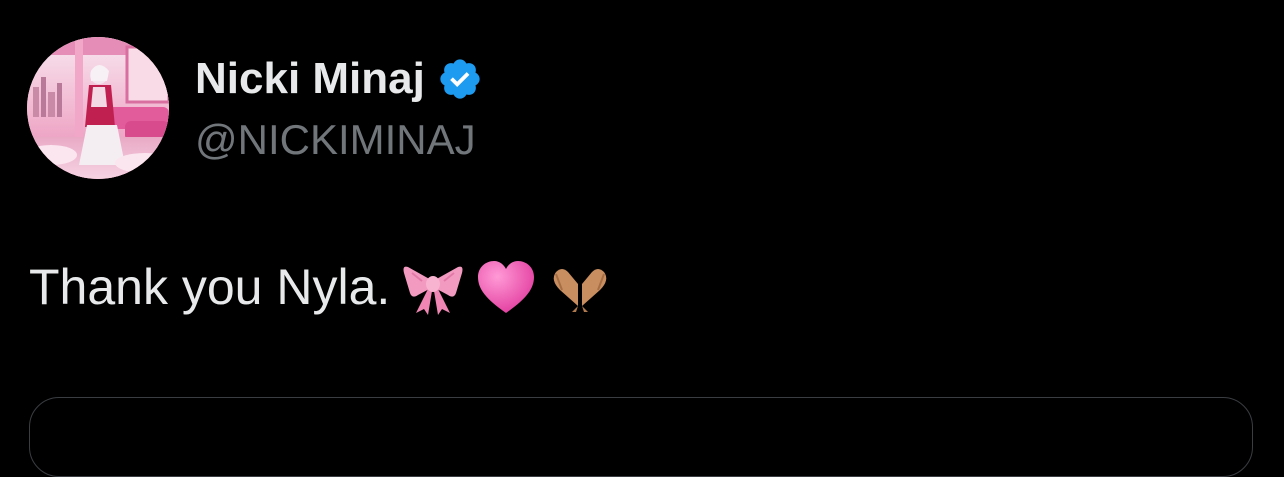  I want to click on tweet-body: Thank you Nyla., so click(210, 287).